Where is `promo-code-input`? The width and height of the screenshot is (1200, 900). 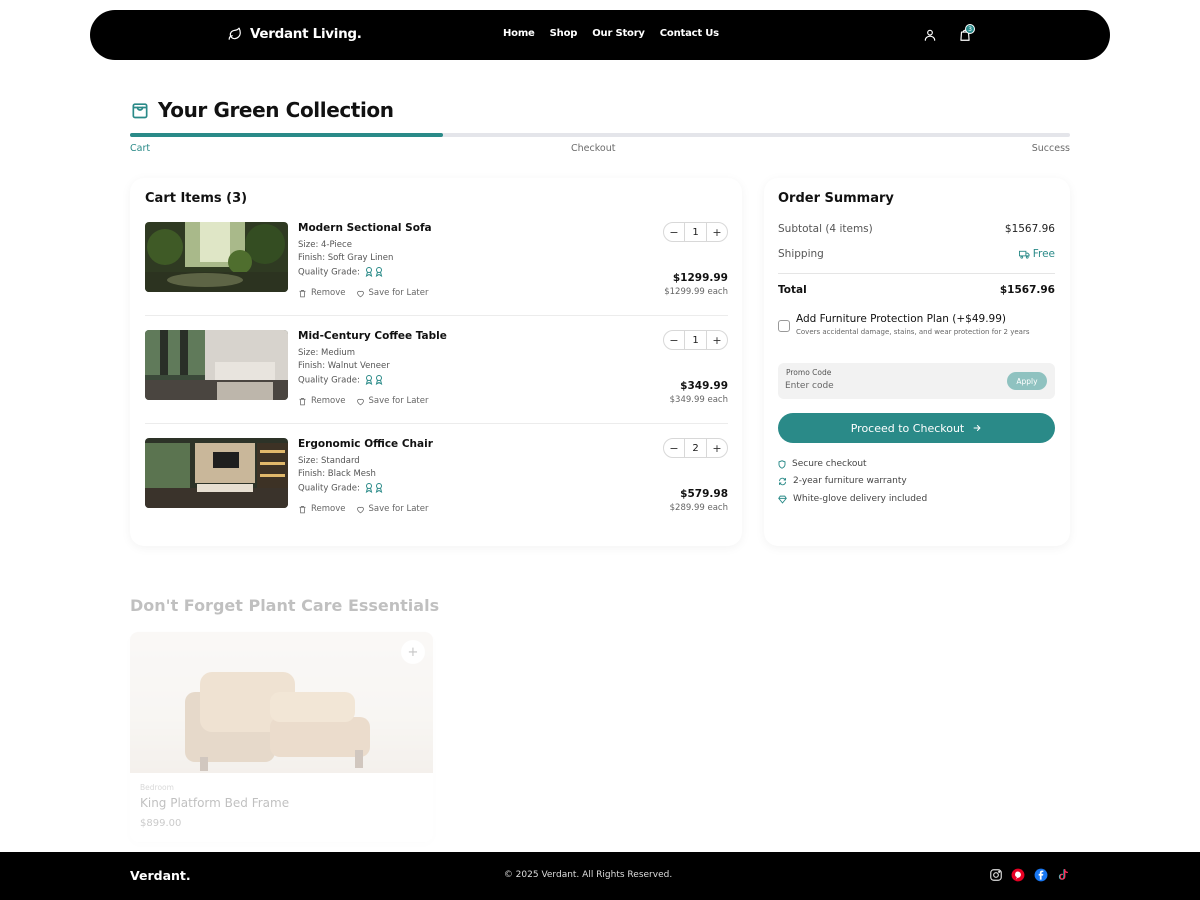 promo-code-input is located at coordinates (875, 386).